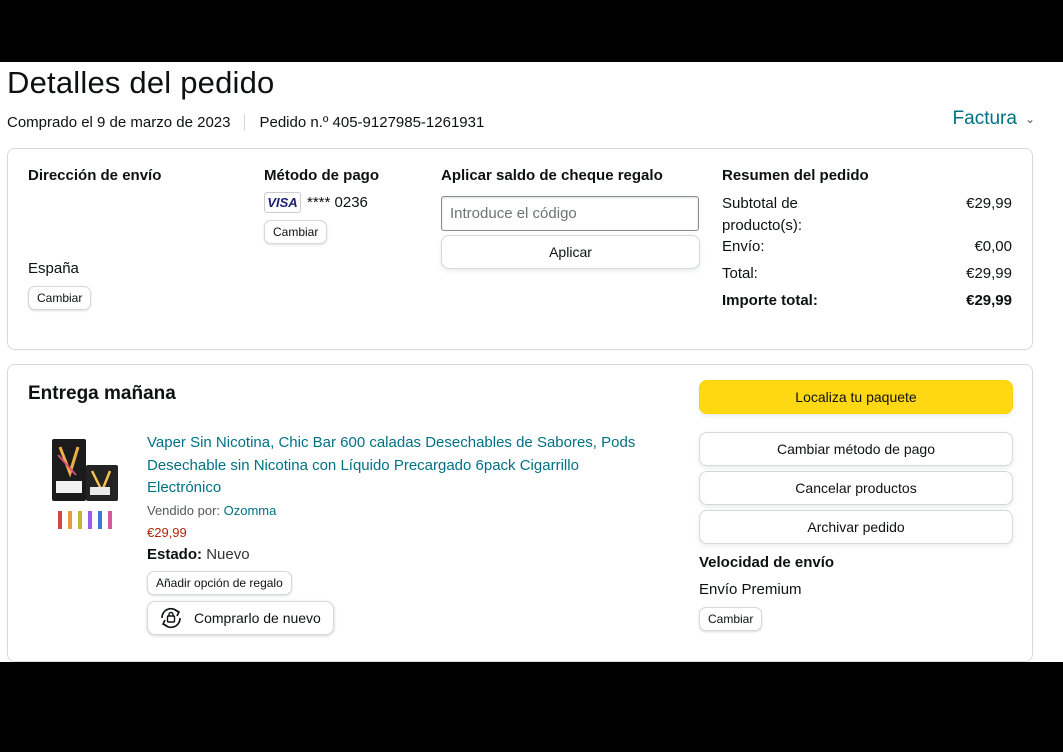 The image size is (1063, 752). Describe the element at coordinates (984, 118) in the screenshot. I see `invoice-label: Factura` at that location.